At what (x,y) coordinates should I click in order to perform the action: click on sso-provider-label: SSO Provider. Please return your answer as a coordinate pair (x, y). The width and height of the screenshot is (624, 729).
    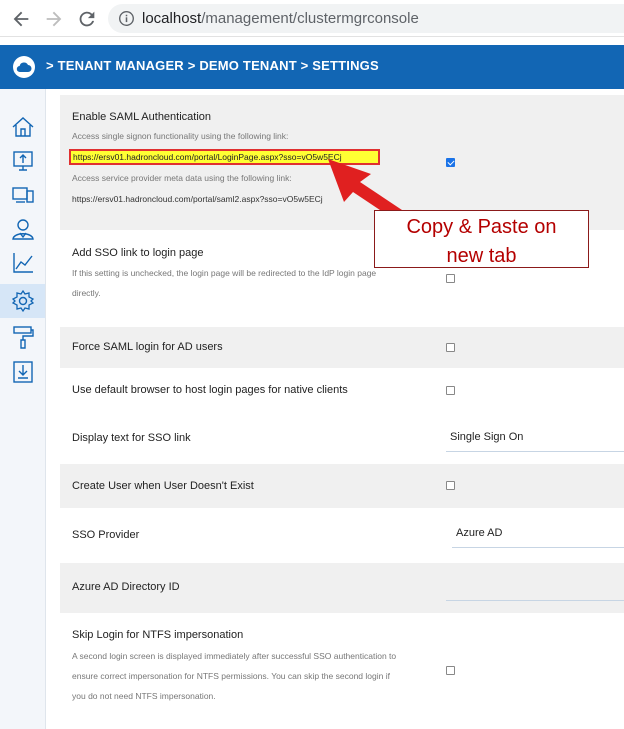
    Looking at the image, I should click on (106, 535).